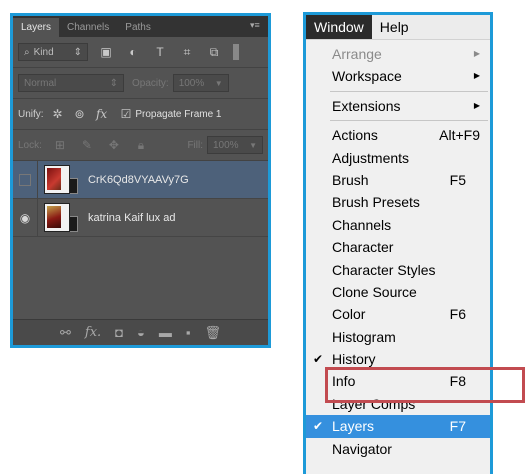  What do you see at coordinates (398, 426) in the screenshot?
I see `menu-item-layers: ✔ Layers F7` at bounding box center [398, 426].